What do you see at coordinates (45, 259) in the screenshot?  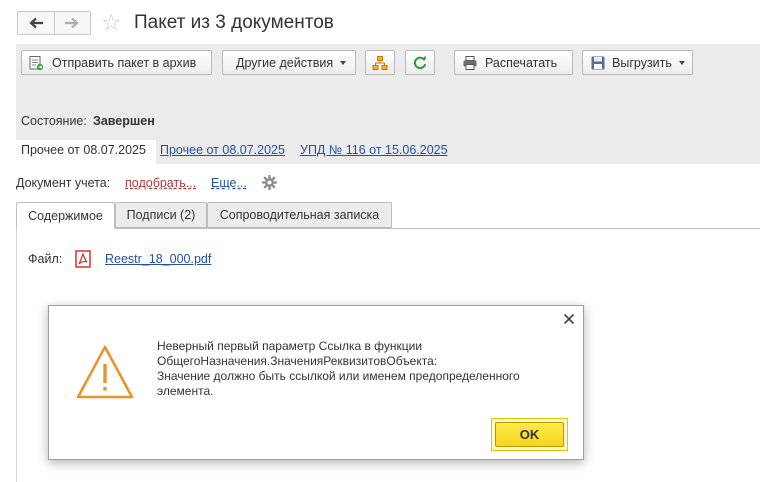 I see `file-label: Файл:` at bounding box center [45, 259].